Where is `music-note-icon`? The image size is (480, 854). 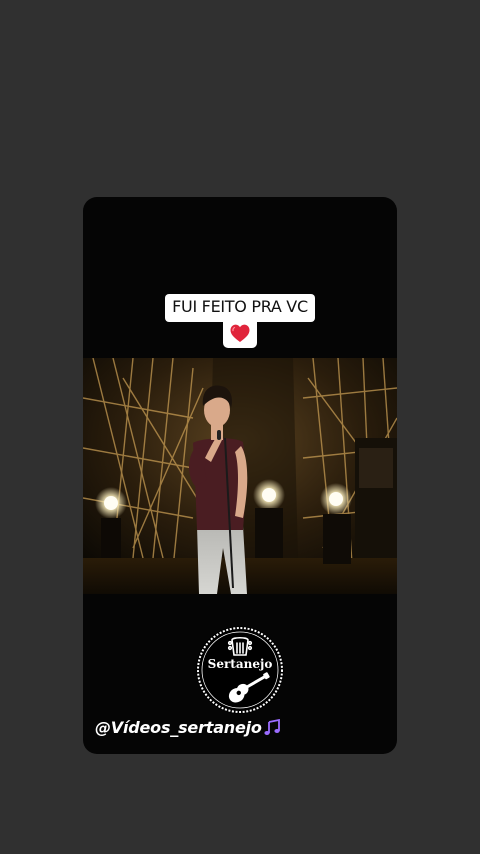 music-note-icon is located at coordinates (272, 727).